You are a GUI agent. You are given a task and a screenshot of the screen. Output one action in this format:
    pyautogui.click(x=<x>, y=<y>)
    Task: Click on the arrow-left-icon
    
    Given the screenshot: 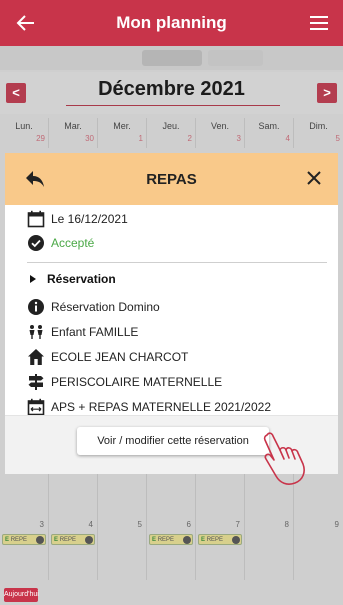 What is the action you would take?
    pyautogui.click(x=26, y=23)
    